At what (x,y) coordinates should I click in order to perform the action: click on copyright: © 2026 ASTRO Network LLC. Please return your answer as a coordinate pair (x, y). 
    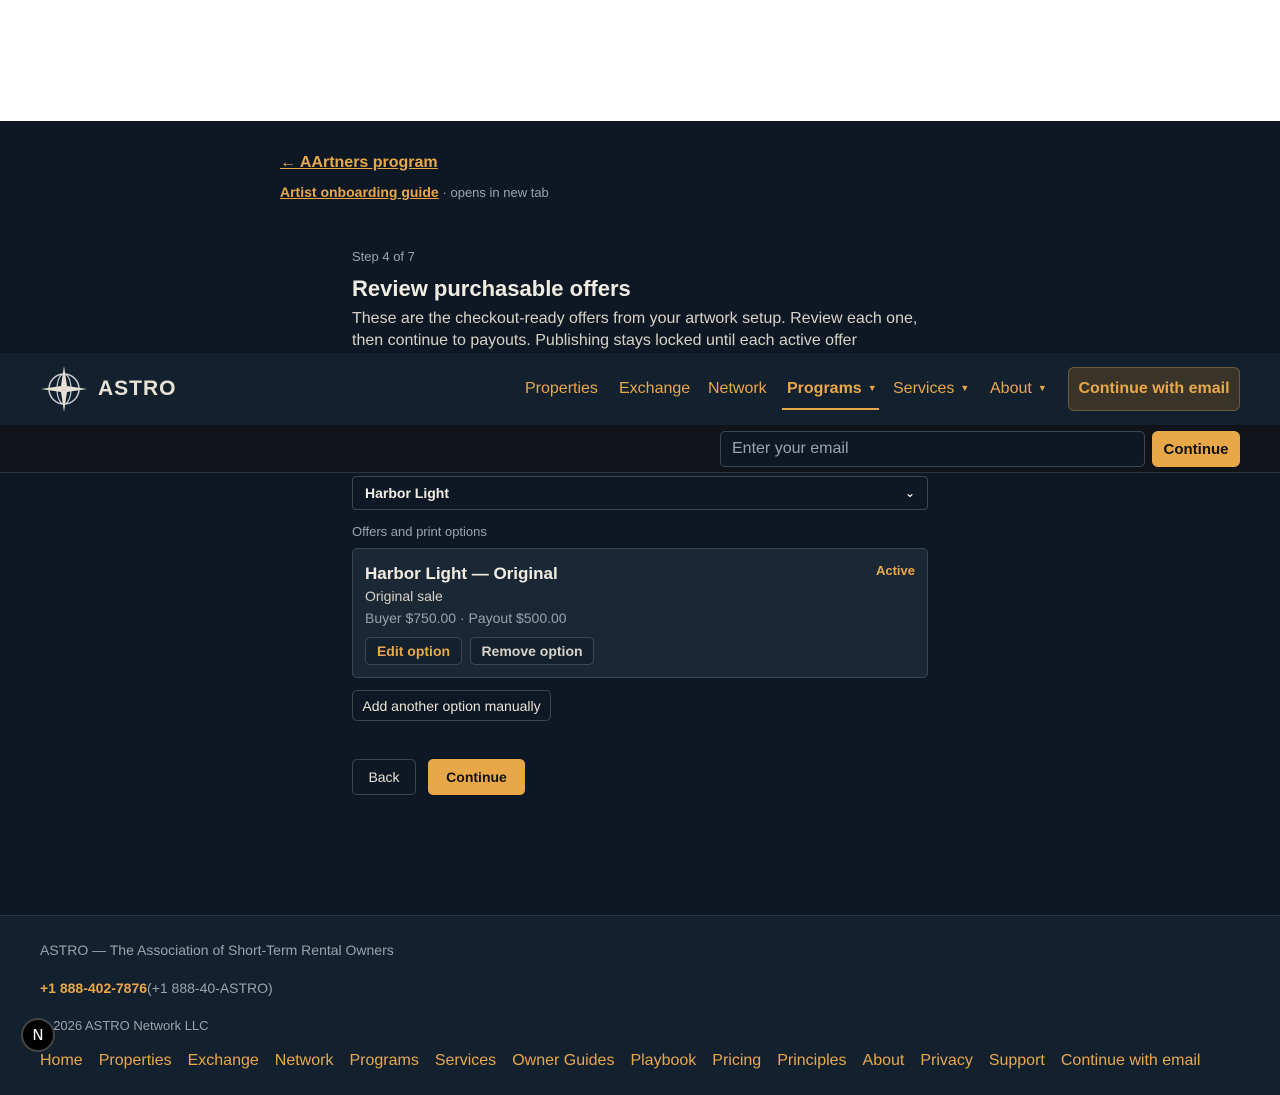
    Looking at the image, I should click on (124, 1025).